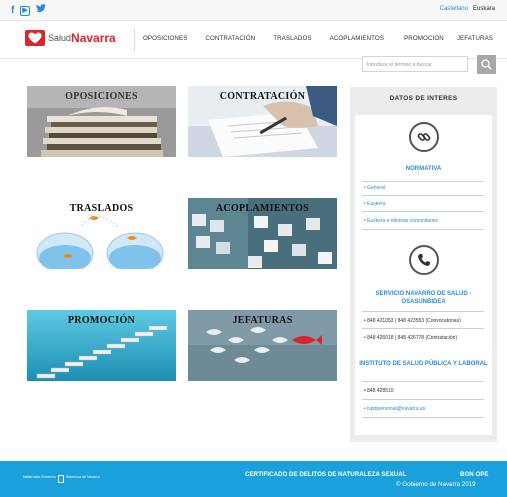  I want to click on twitter-icon, so click(40, 10).